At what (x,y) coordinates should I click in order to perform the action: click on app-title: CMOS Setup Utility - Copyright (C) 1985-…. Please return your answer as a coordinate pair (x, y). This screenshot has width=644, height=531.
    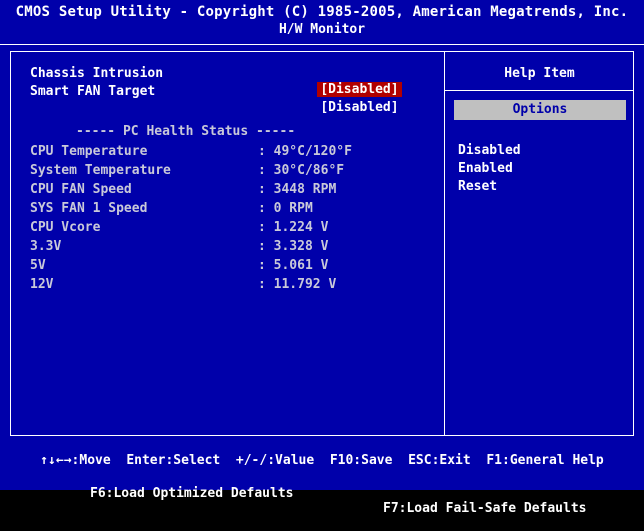
    Looking at the image, I should click on (322, 12).